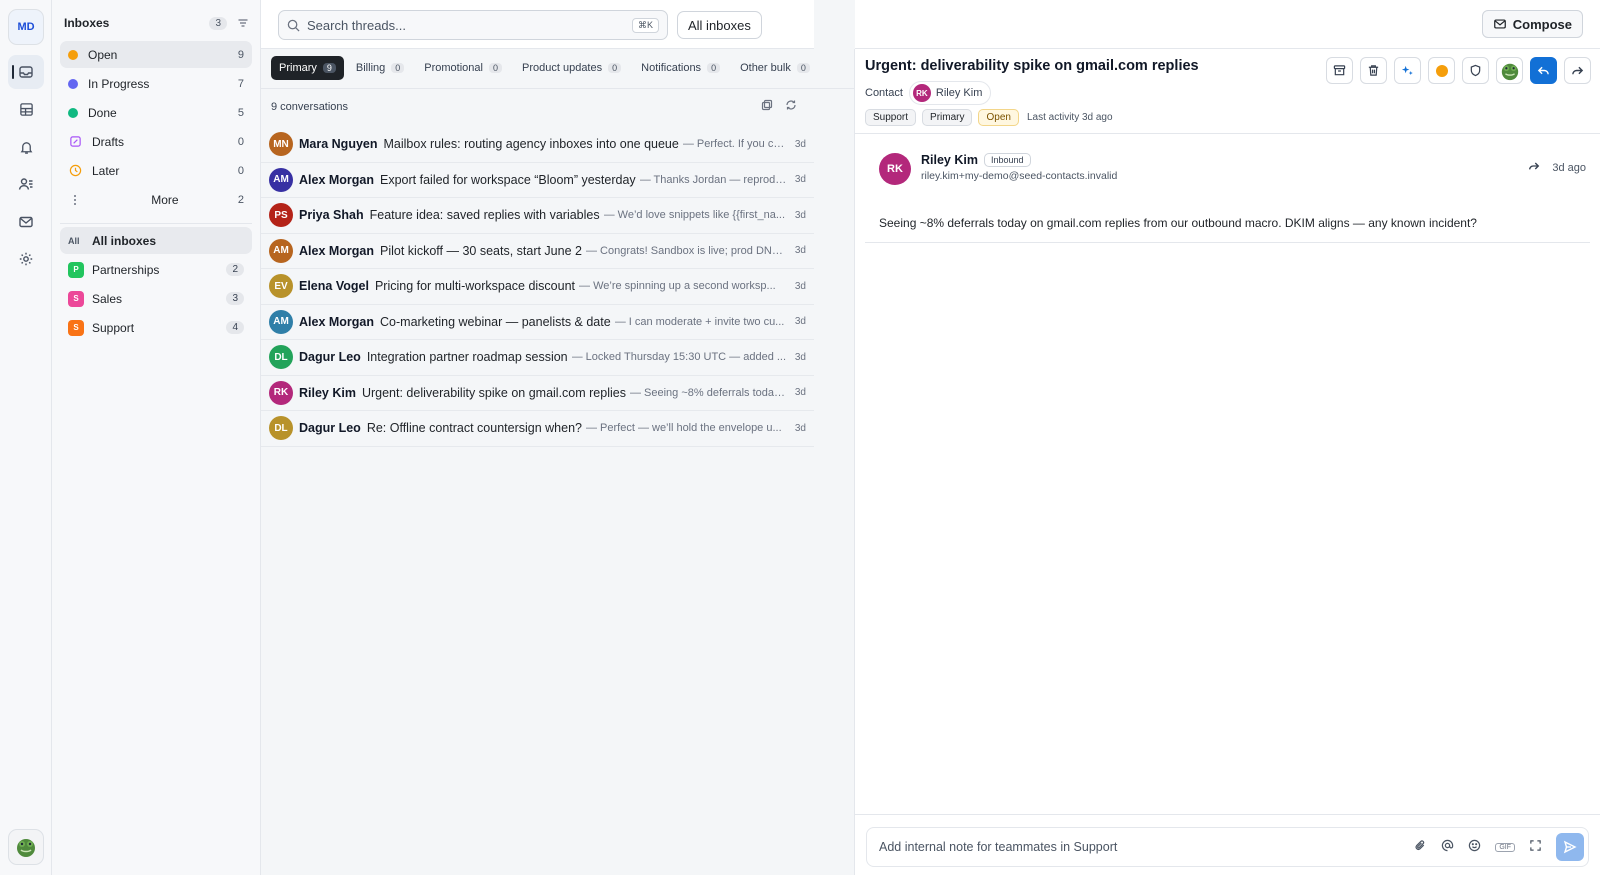 This screenshot has height=875, width=1600. I want to click on message-forward-button, so click(1534, 167).